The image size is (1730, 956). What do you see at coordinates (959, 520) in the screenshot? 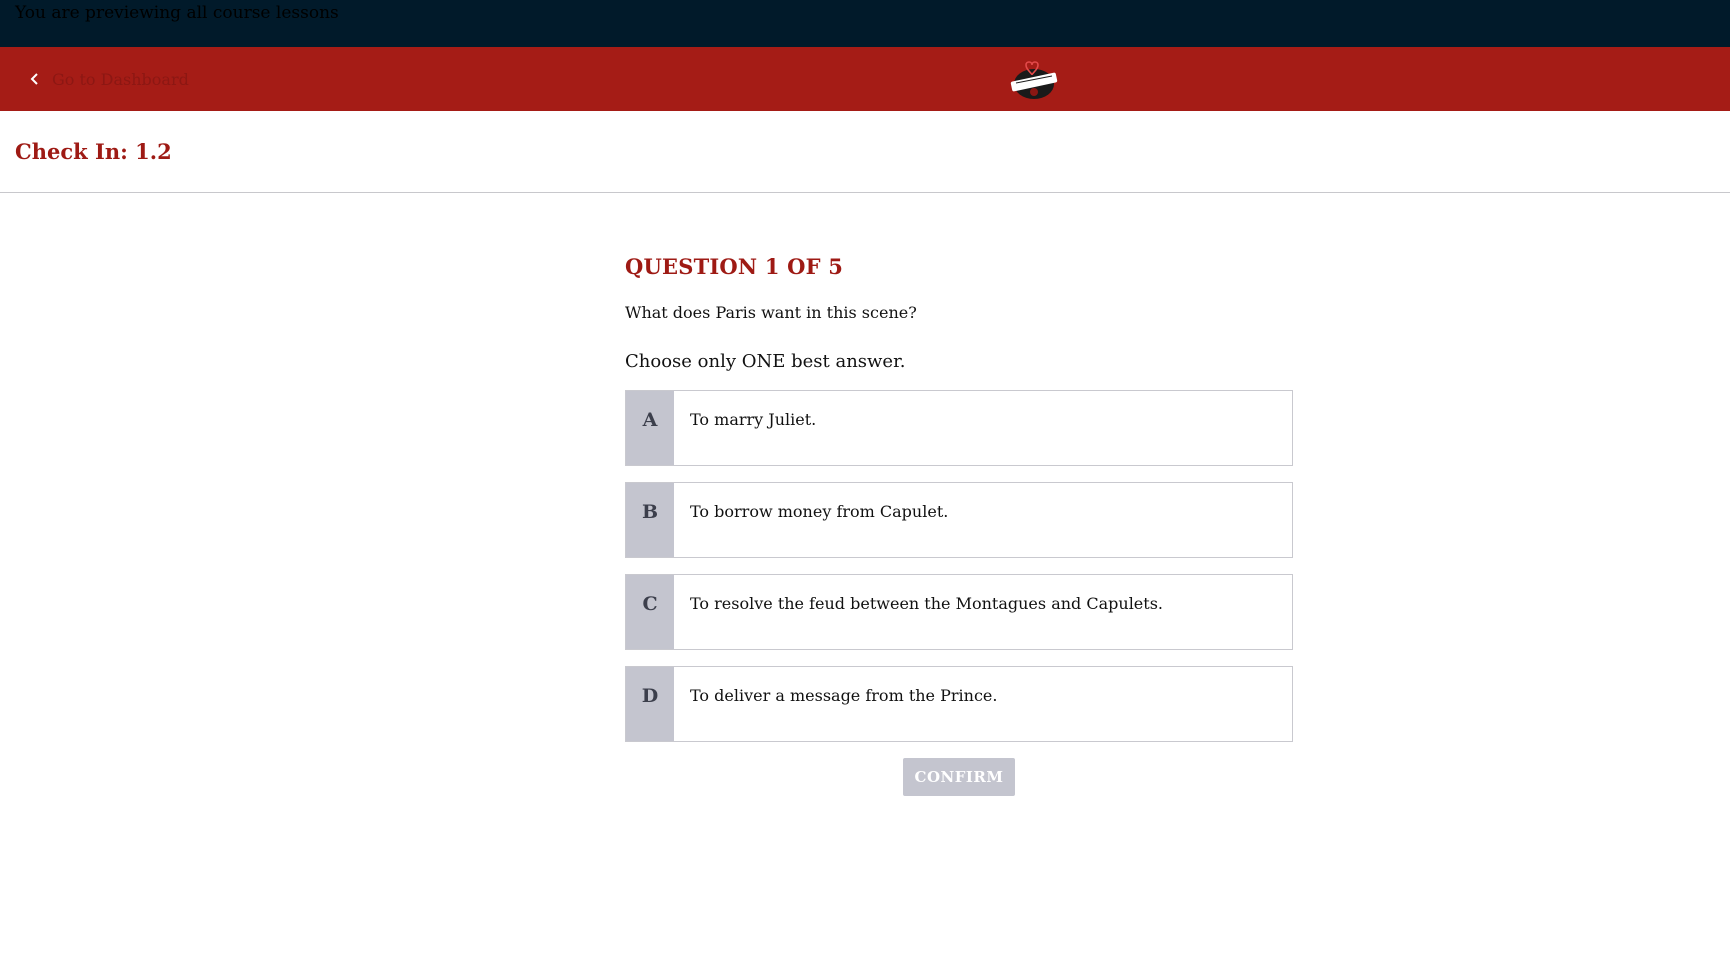
I see `answer-option-b: B To borrow money from Capulet.` at bounding box center [959, 520].